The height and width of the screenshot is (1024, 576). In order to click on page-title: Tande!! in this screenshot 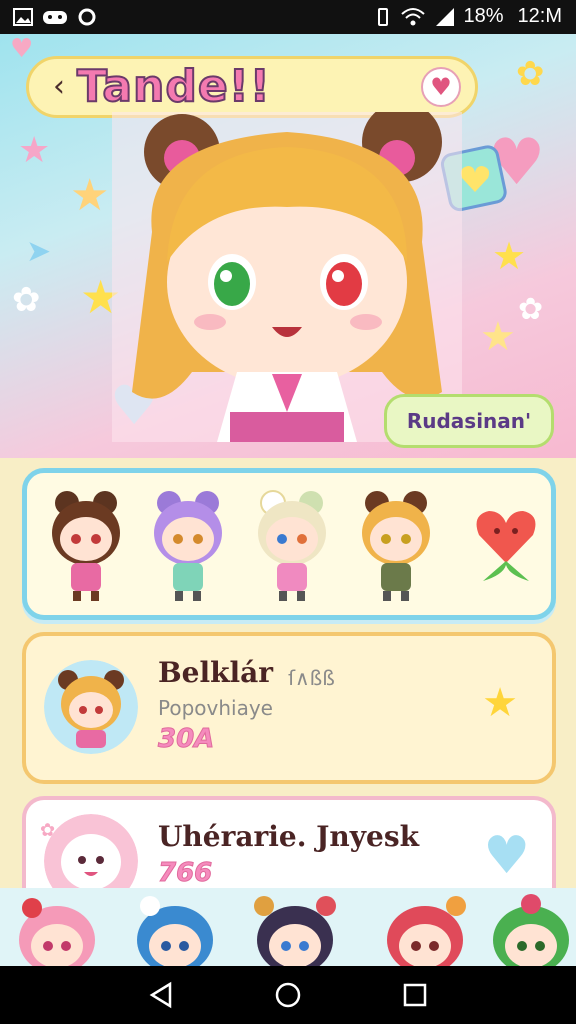, I will do `click(173, 86)`.